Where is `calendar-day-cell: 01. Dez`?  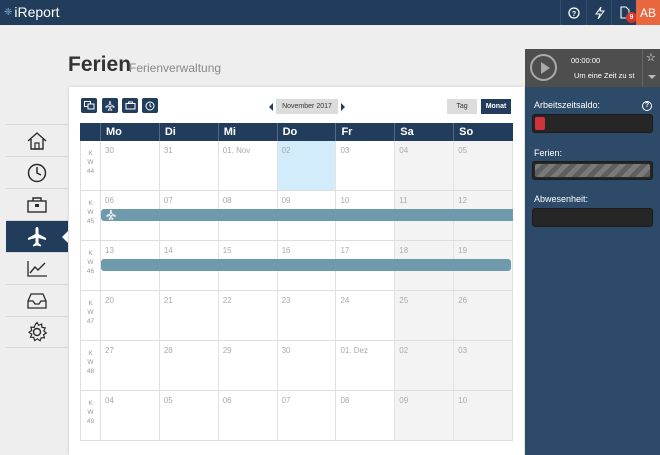
calendar-day-cell: 01. Dez is located at coordinates (366, 365).